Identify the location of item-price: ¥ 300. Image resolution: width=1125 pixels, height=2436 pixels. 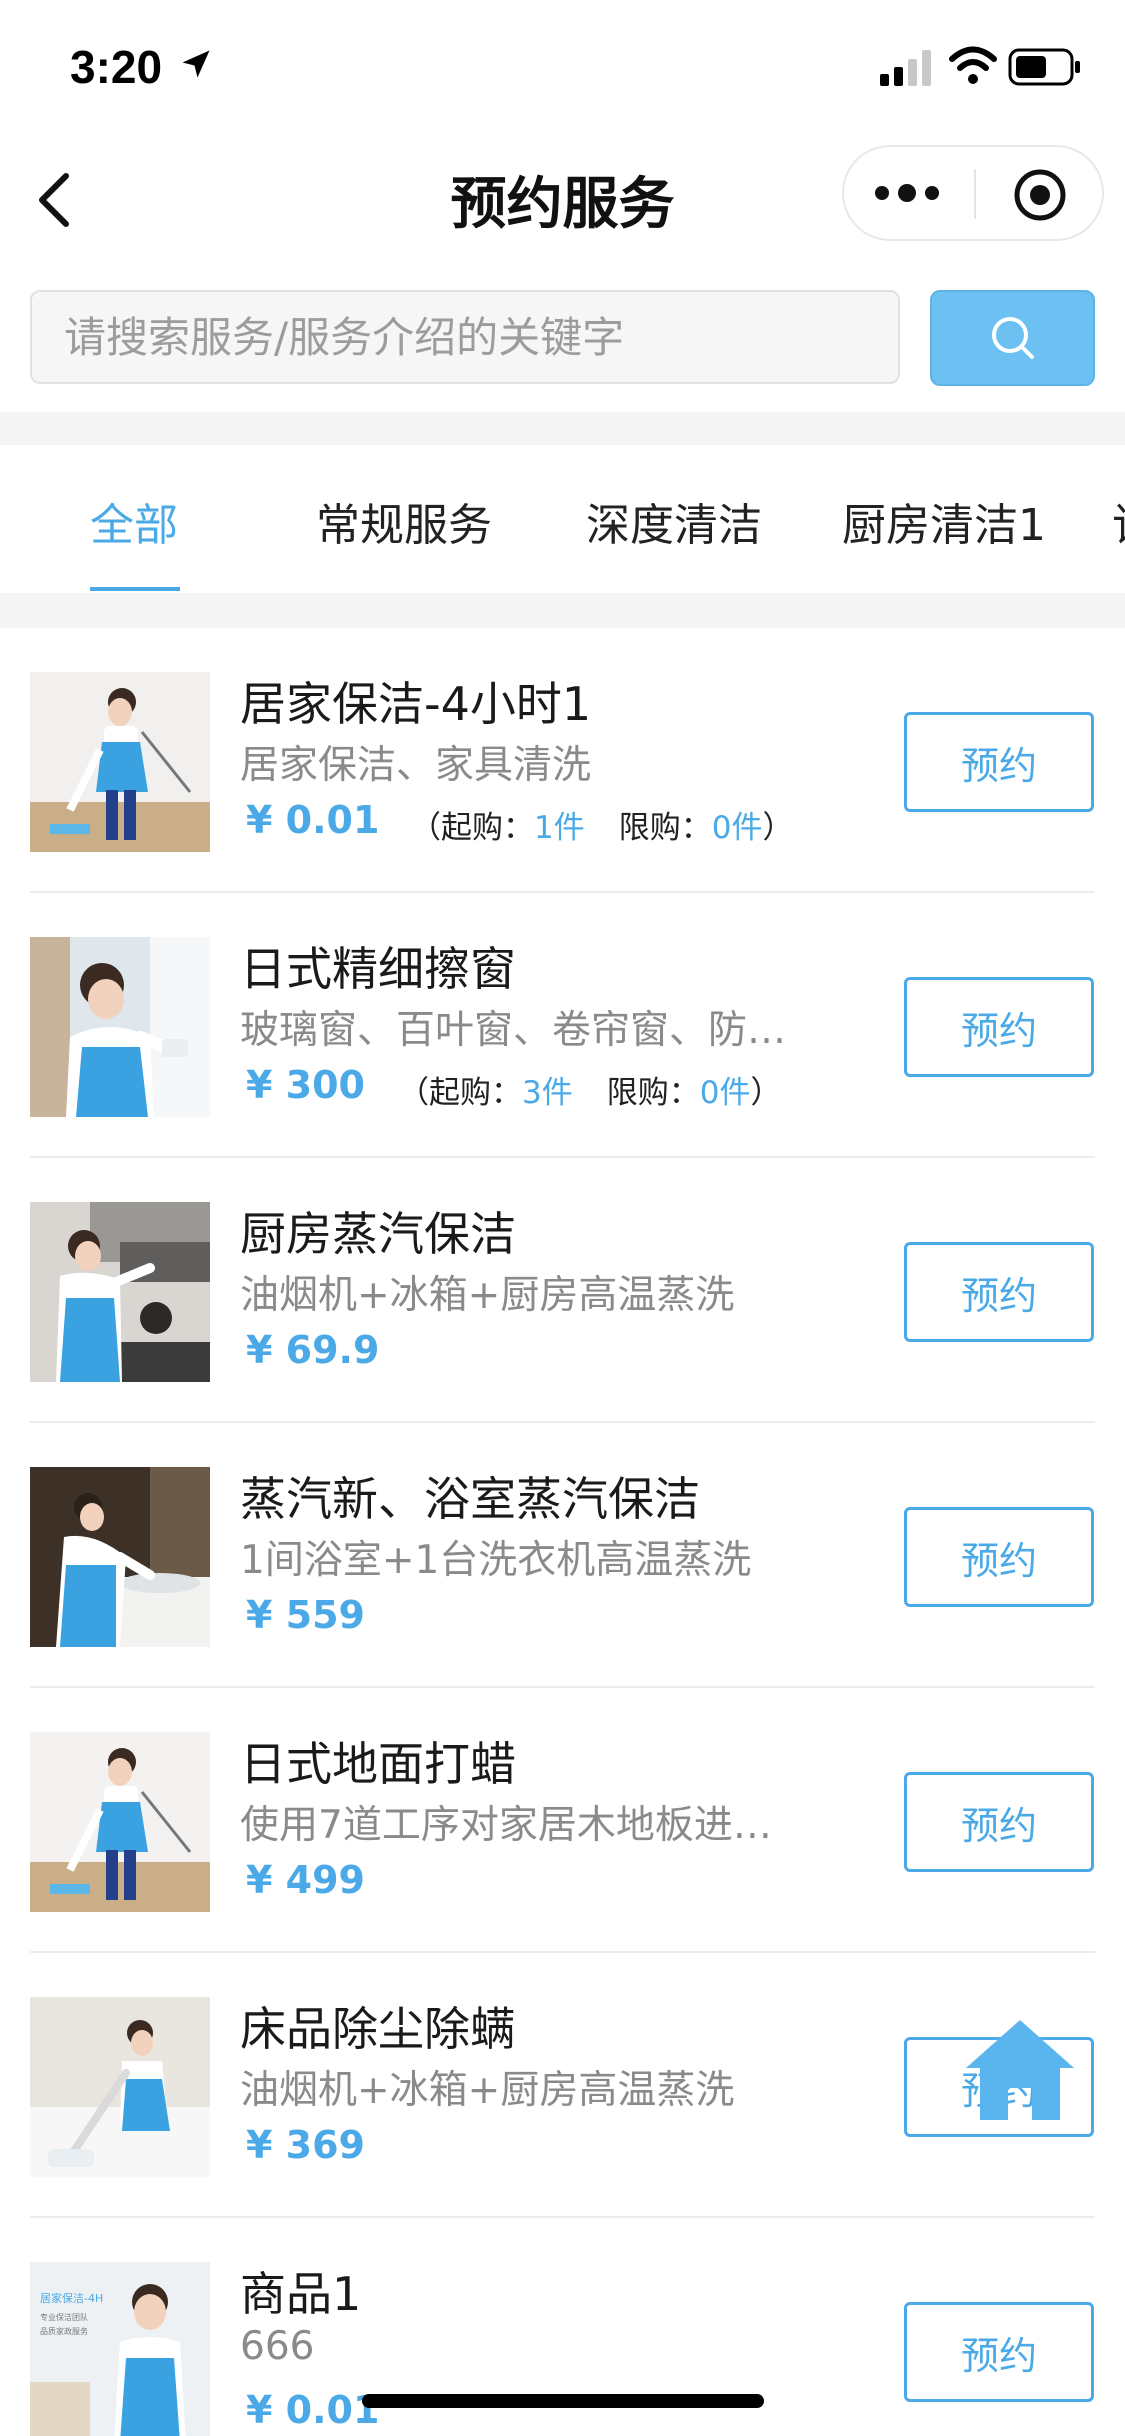
(305, 1085).